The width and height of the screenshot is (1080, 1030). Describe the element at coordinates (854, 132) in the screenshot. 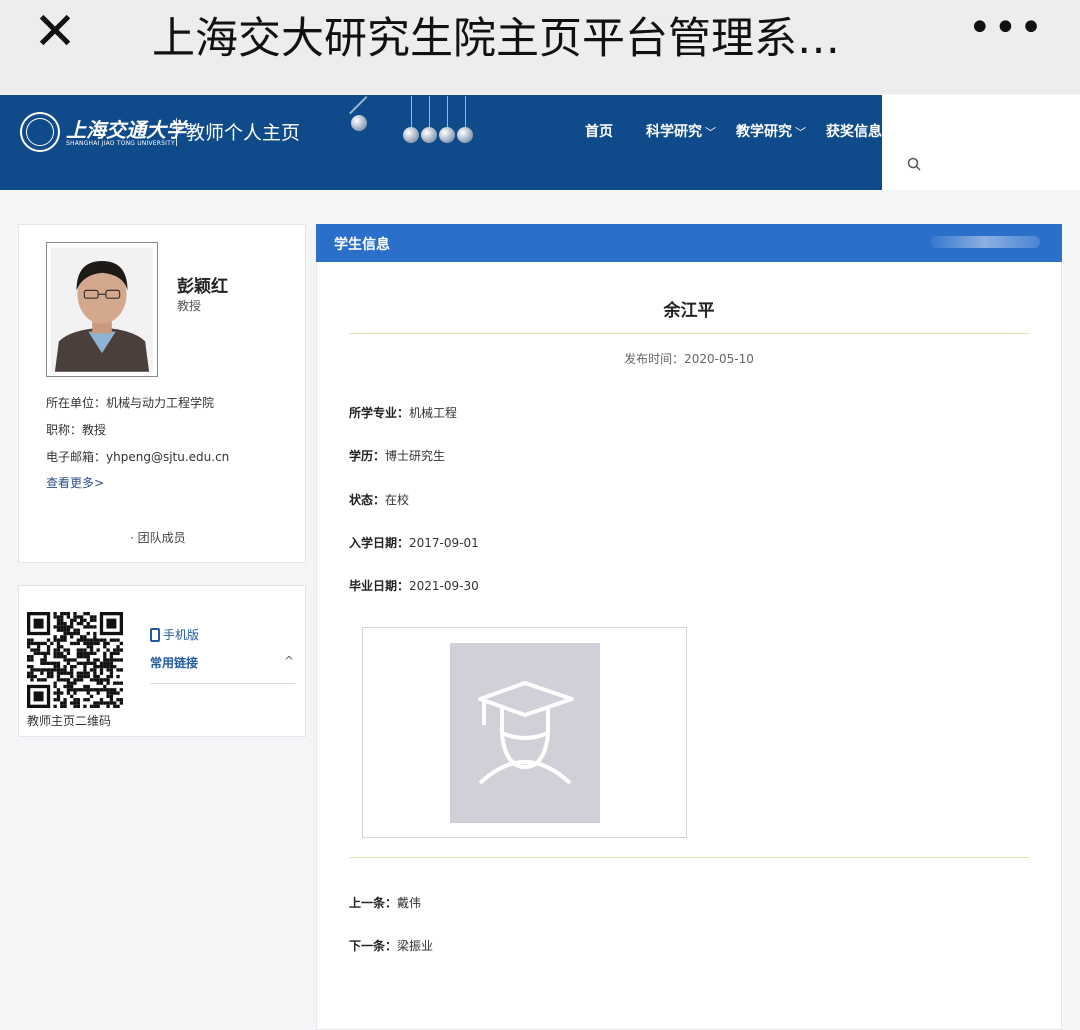

I see `nav-awards: 获奖信息` at that location.